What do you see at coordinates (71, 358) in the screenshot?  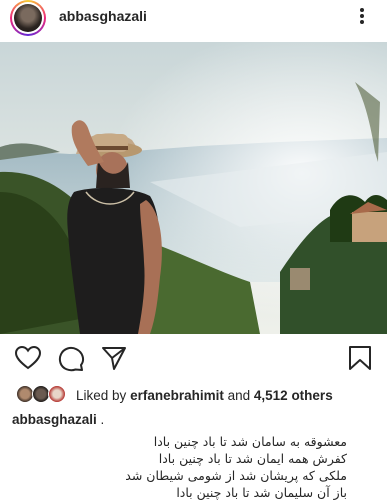 I see `comment-icon` at bounding box center [71, 358].